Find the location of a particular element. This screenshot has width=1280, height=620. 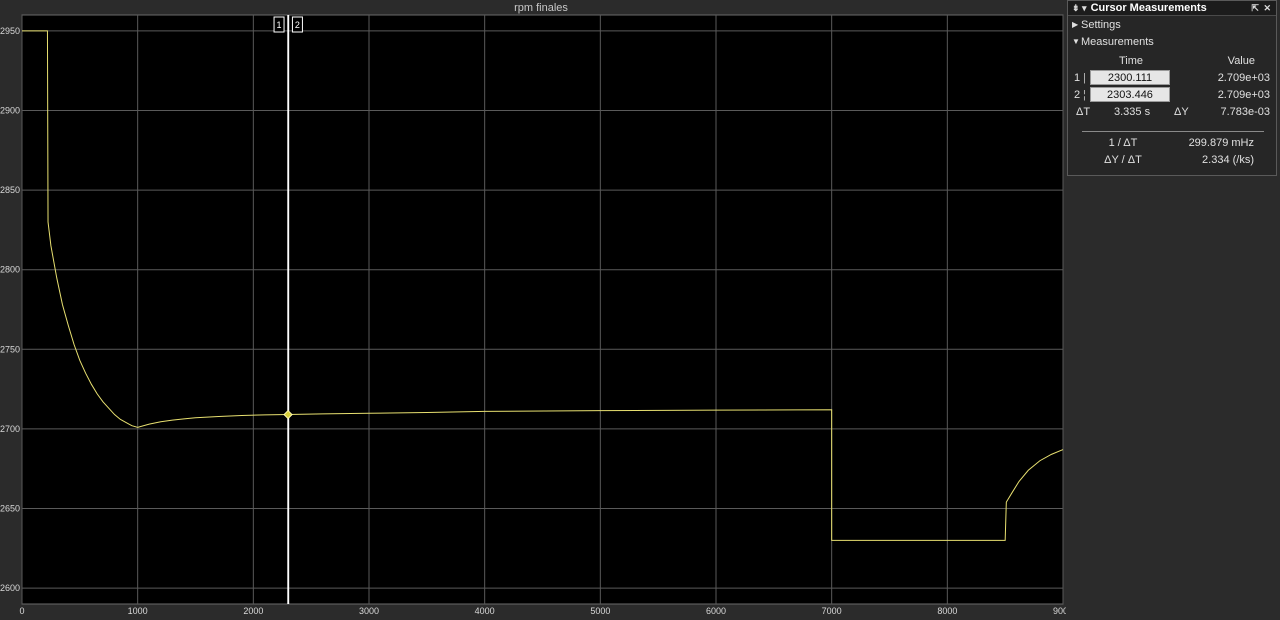

cursor-2-row: 2 ¦ 2303.446 2.709e+03 is located at coordinates (1172, 95).